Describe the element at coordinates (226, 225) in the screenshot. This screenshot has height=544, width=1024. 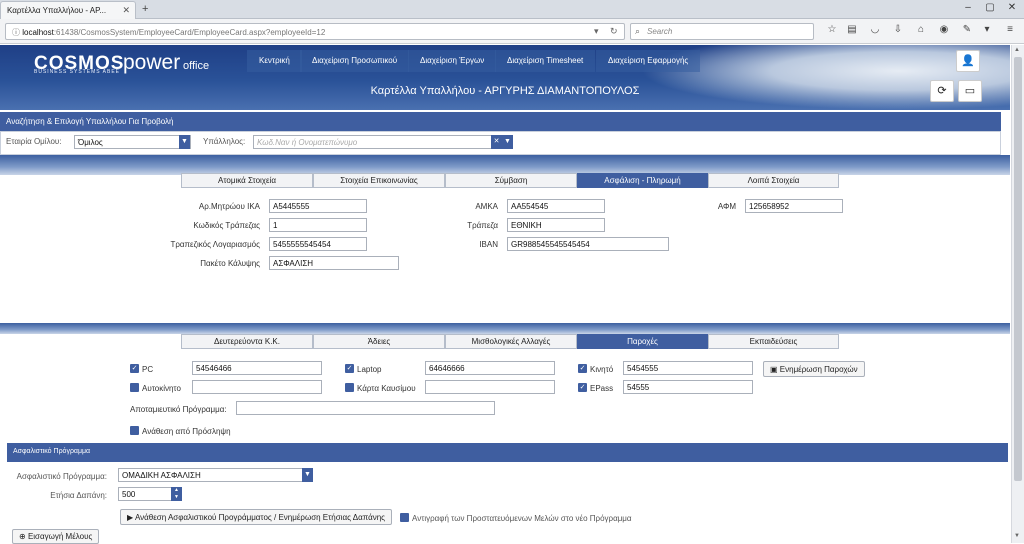
I see `bank-code-label: Κωδικός Τράπεζας` at that location.